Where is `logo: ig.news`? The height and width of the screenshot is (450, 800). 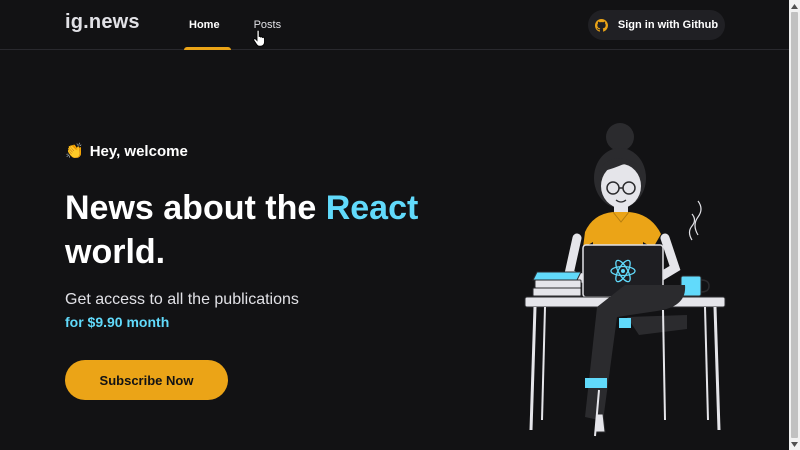 logo: ig.news is located at coordinates (102, 22).